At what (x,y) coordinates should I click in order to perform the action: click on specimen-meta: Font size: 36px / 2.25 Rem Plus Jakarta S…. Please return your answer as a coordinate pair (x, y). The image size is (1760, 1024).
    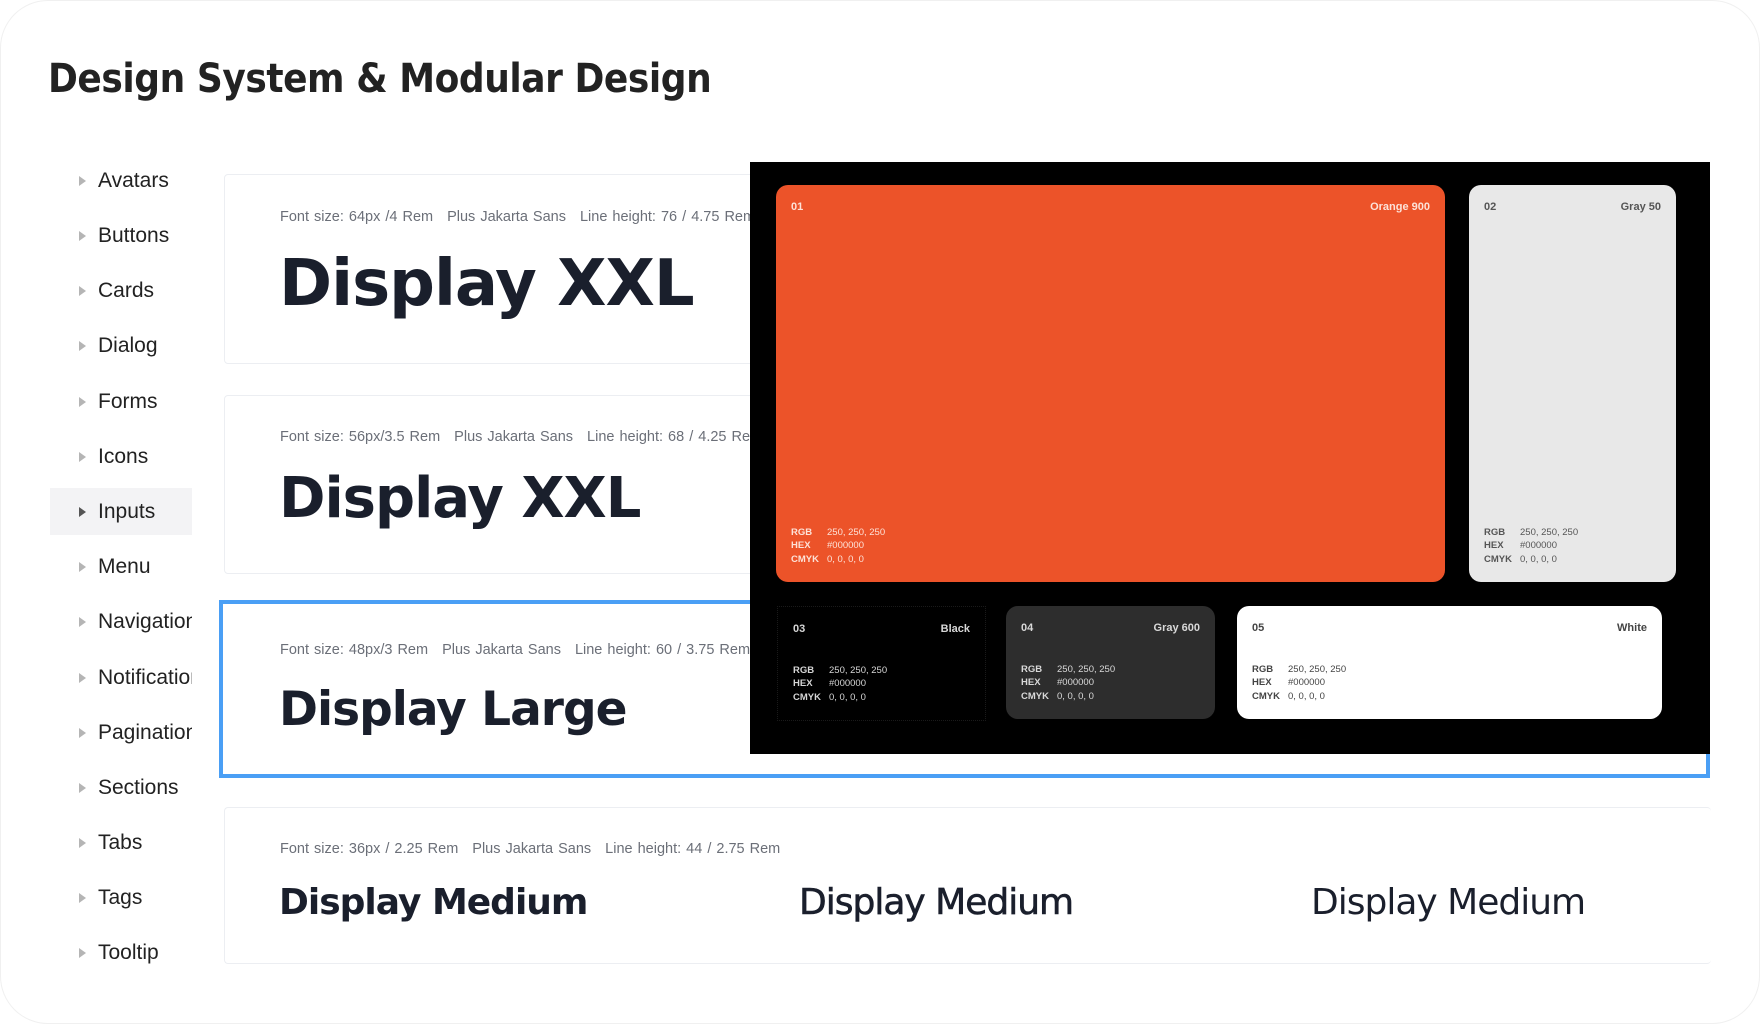
    Looking at the image, I should click on (537, 849).